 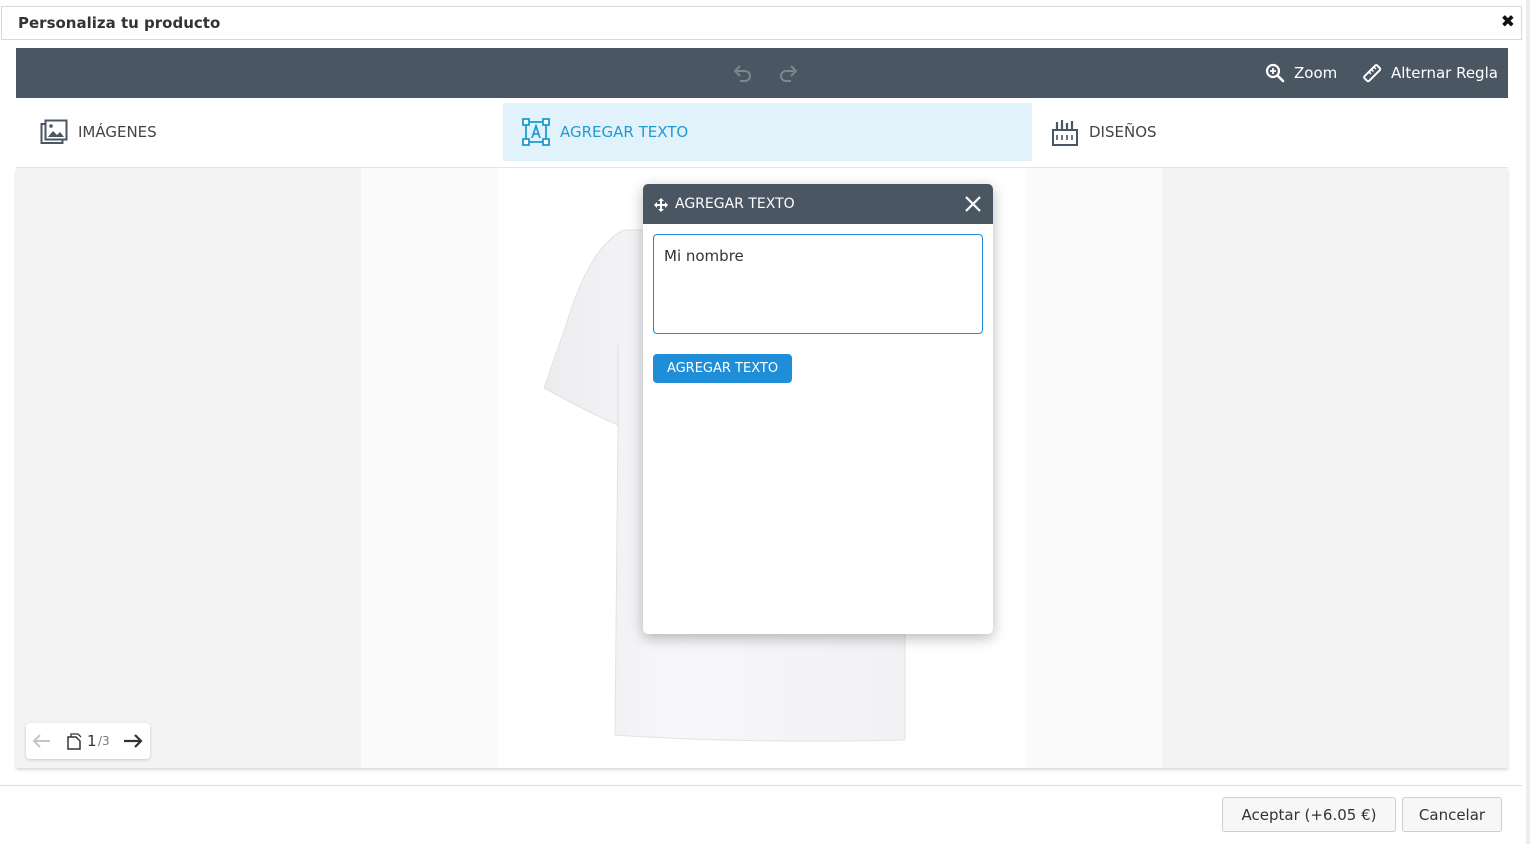 What do you see at coordinates (722, 368) in the screenshot?
I see `add-text-button: AGREGAR TEXTO` at bounding box center [722, 368].